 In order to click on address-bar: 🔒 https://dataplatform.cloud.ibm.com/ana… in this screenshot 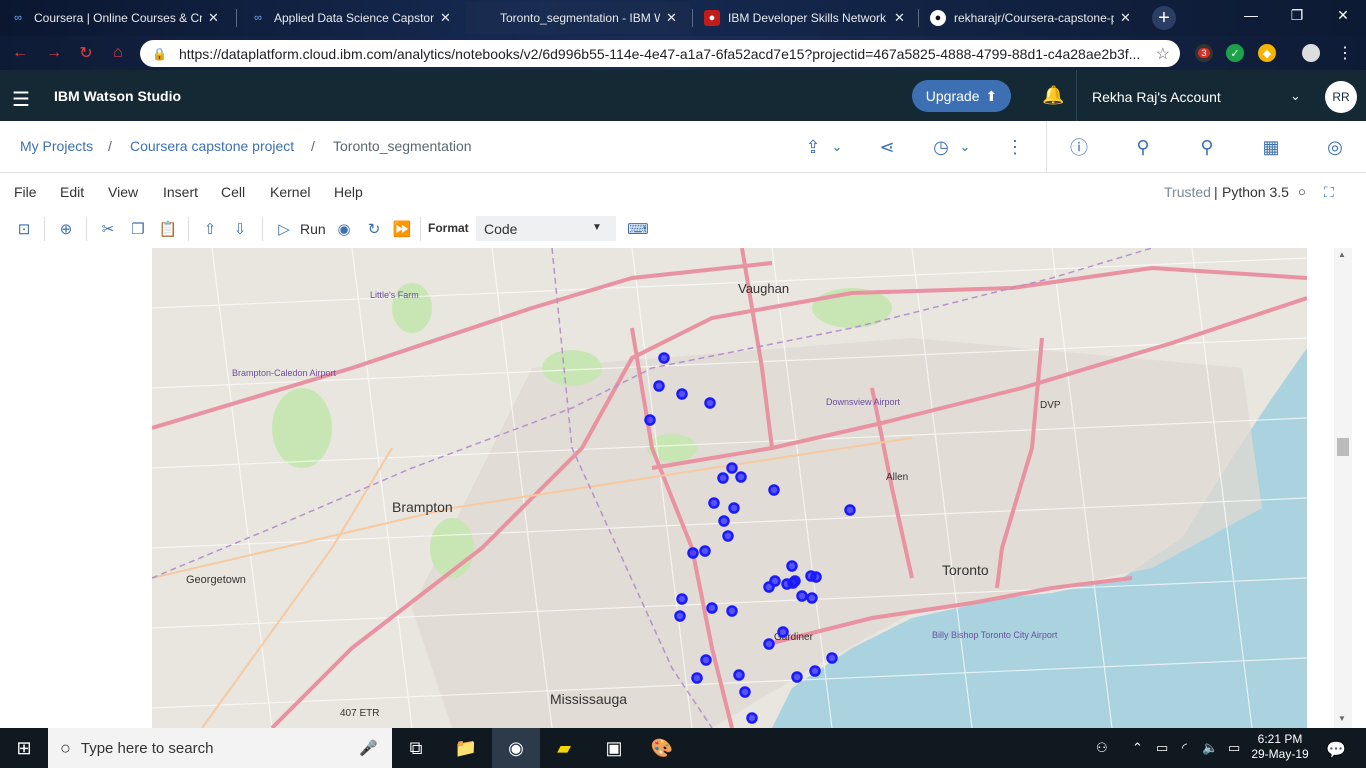, I will do `click(660, 53)`.